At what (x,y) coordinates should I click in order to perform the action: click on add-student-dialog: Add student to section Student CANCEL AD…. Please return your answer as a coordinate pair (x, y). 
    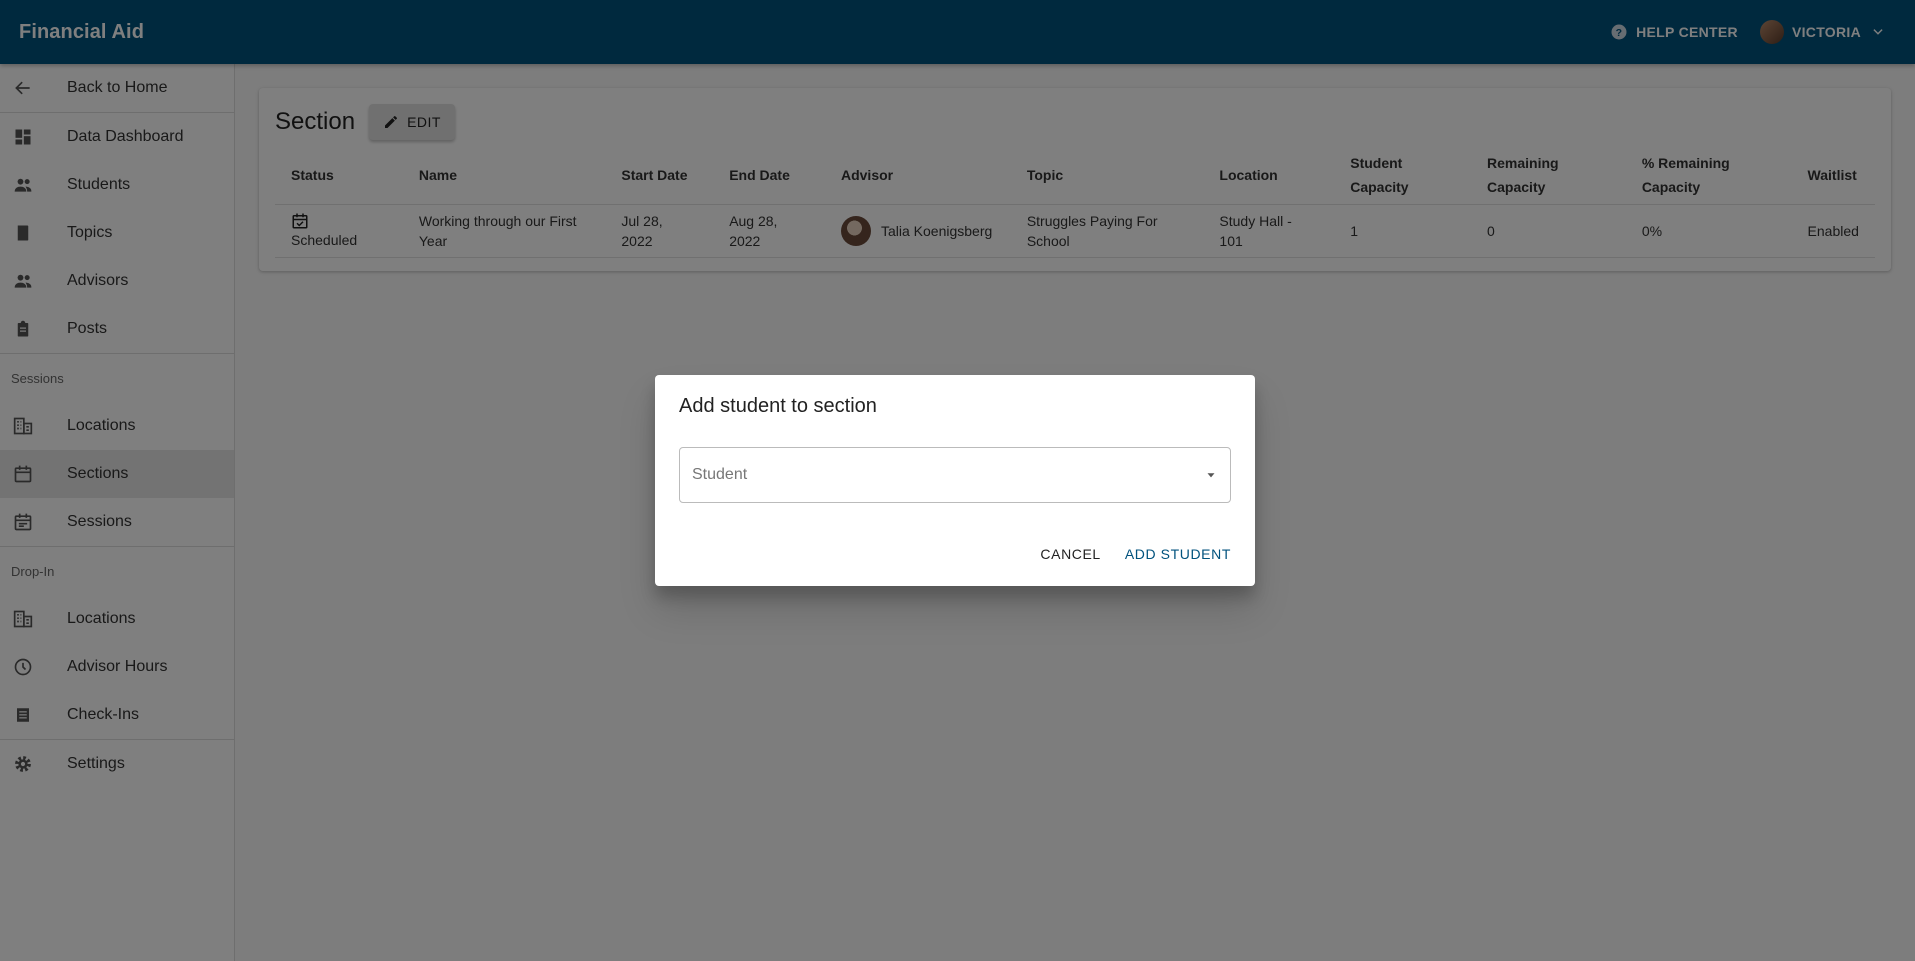
    Looking at the image, I should click on (955, 480).